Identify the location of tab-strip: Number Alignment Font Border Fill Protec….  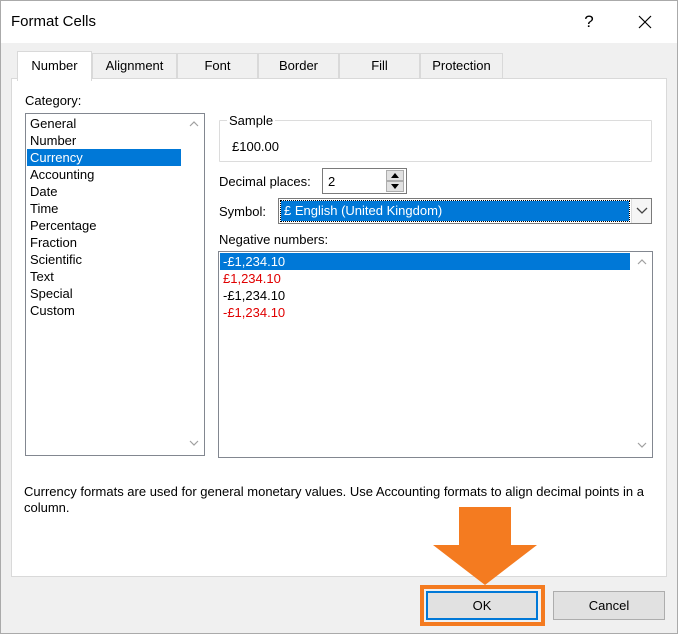
(341, 66).